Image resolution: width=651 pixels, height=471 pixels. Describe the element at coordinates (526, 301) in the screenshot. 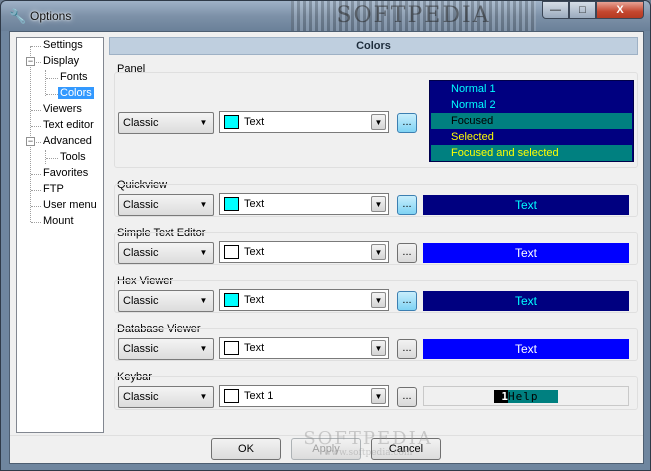

I see `hex-viewer-color-preview: Text` at that location.